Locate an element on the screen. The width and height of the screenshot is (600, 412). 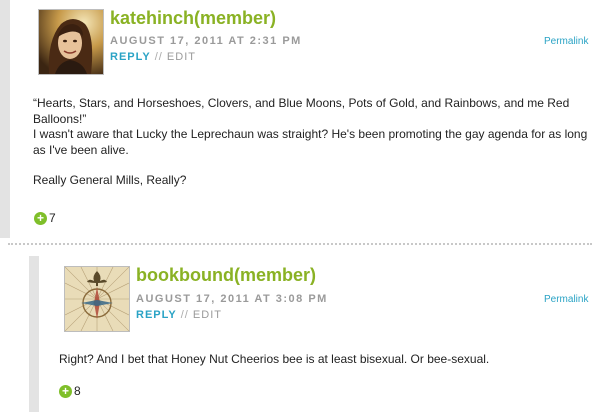
vote-count: 8 is located at coordinates (77, 391).